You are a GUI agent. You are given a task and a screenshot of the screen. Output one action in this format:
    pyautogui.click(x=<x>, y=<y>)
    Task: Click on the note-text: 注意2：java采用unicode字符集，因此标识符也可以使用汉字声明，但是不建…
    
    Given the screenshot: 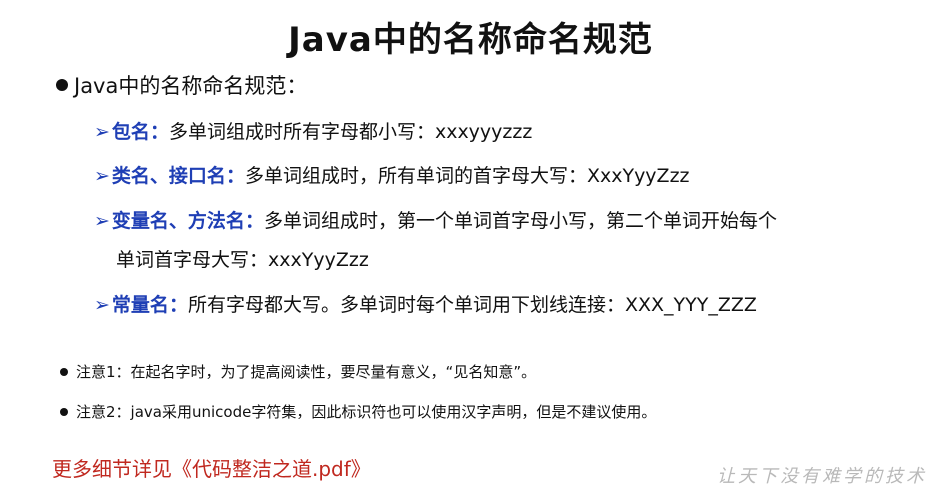 What is the action you would take?
    pyautogui.click(x=366, y=412)
    